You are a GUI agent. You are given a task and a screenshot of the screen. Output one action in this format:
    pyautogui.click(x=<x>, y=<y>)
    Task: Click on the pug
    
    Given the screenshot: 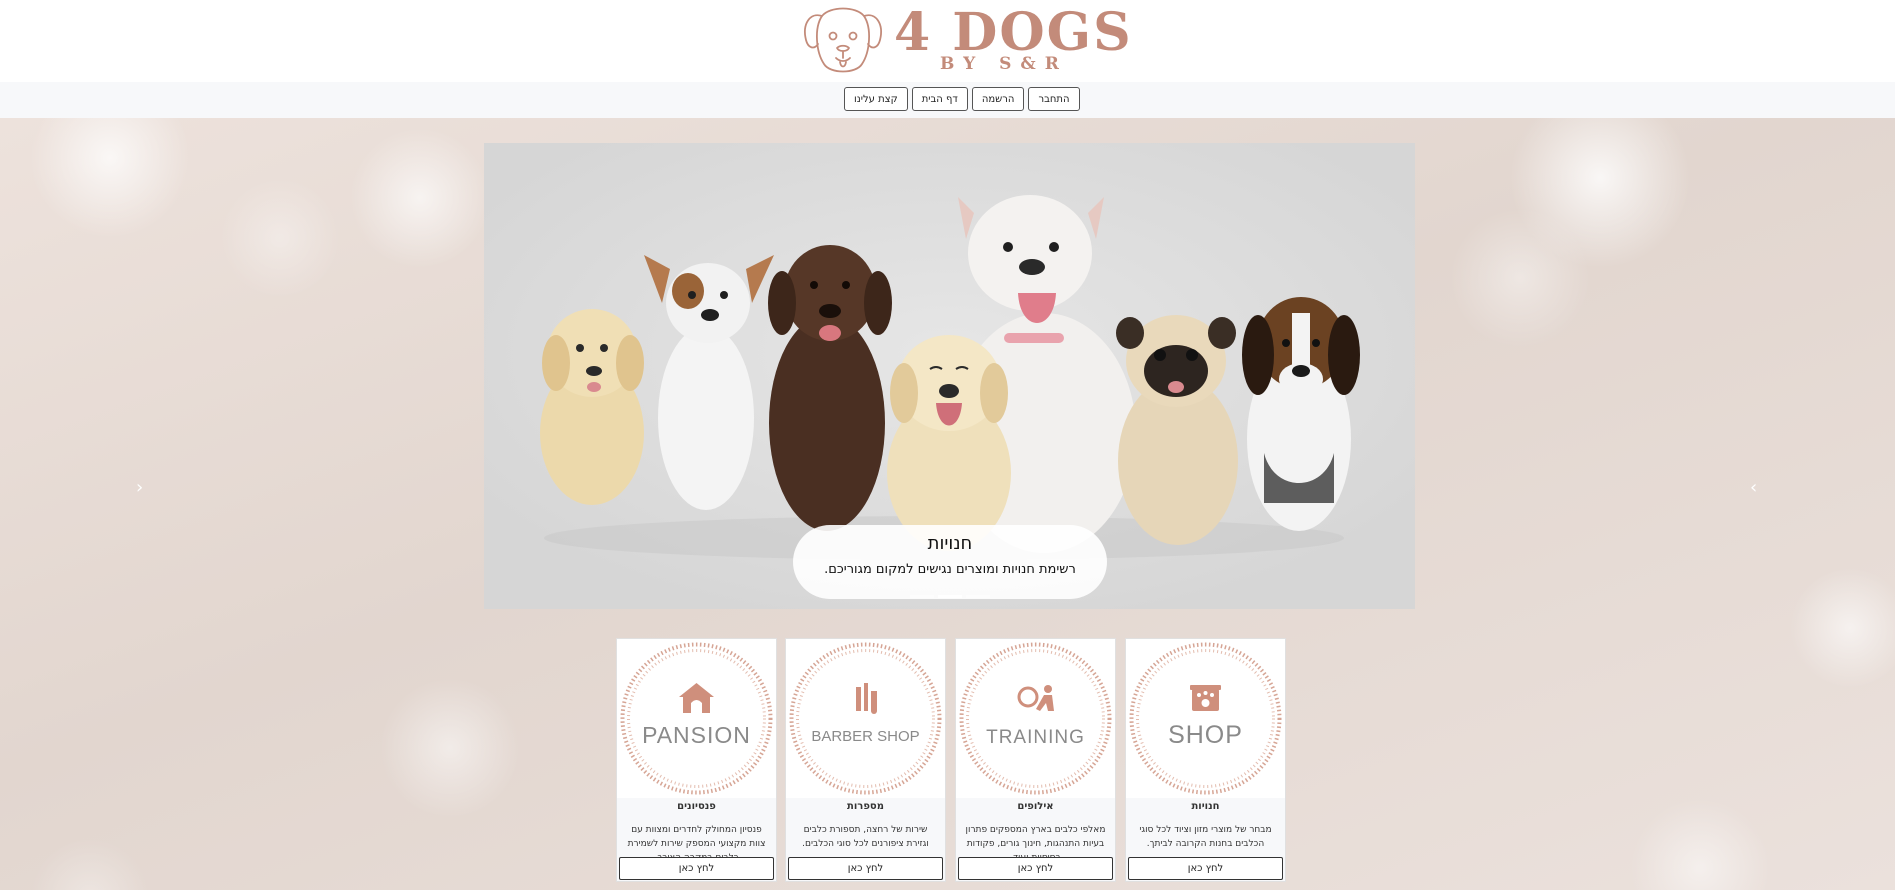 What is the action you would take?
    pyautogui.click(x=1177, y=430)
    